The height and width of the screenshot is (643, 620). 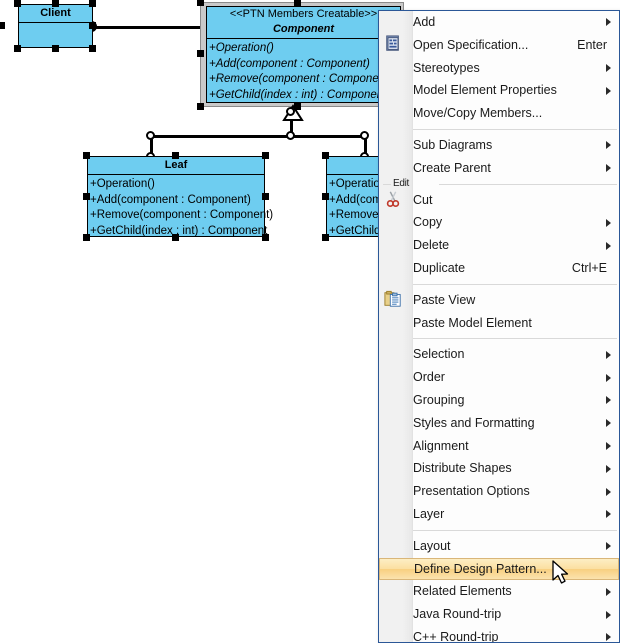 I want to click on menu-item-label: Model Element Properties, so click(x=485, y=90).